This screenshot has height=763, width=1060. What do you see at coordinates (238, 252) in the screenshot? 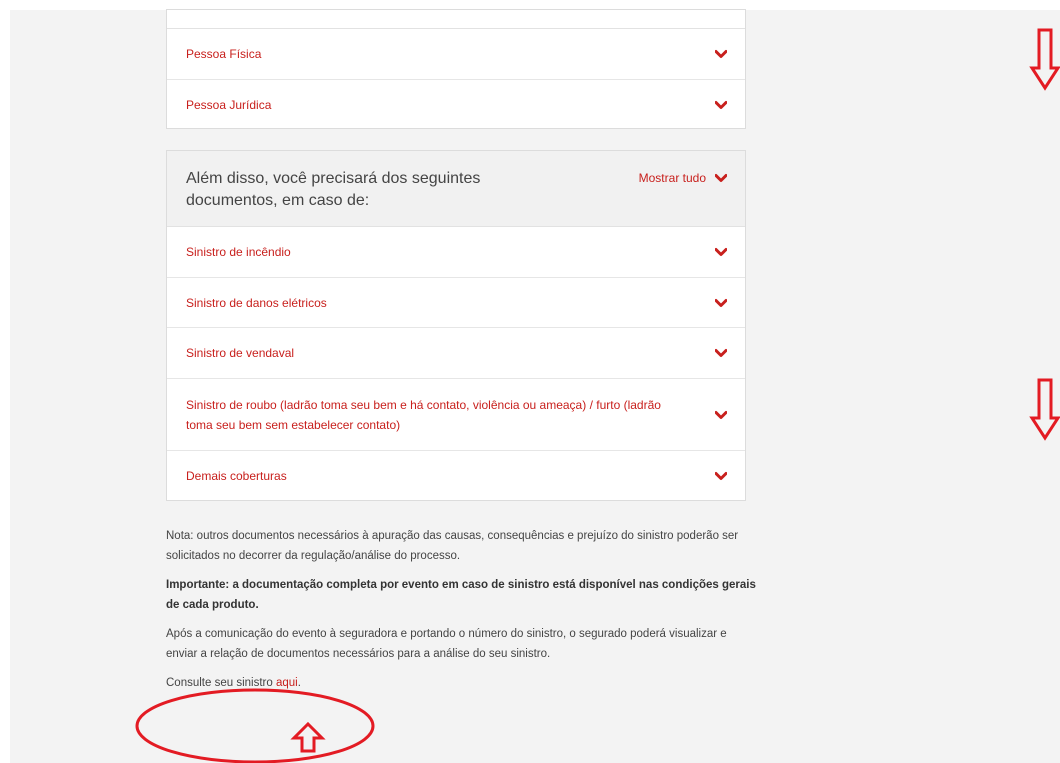
I see `accordion-item-label: Sinistro de incêndio` at bounding box center [238, 252].